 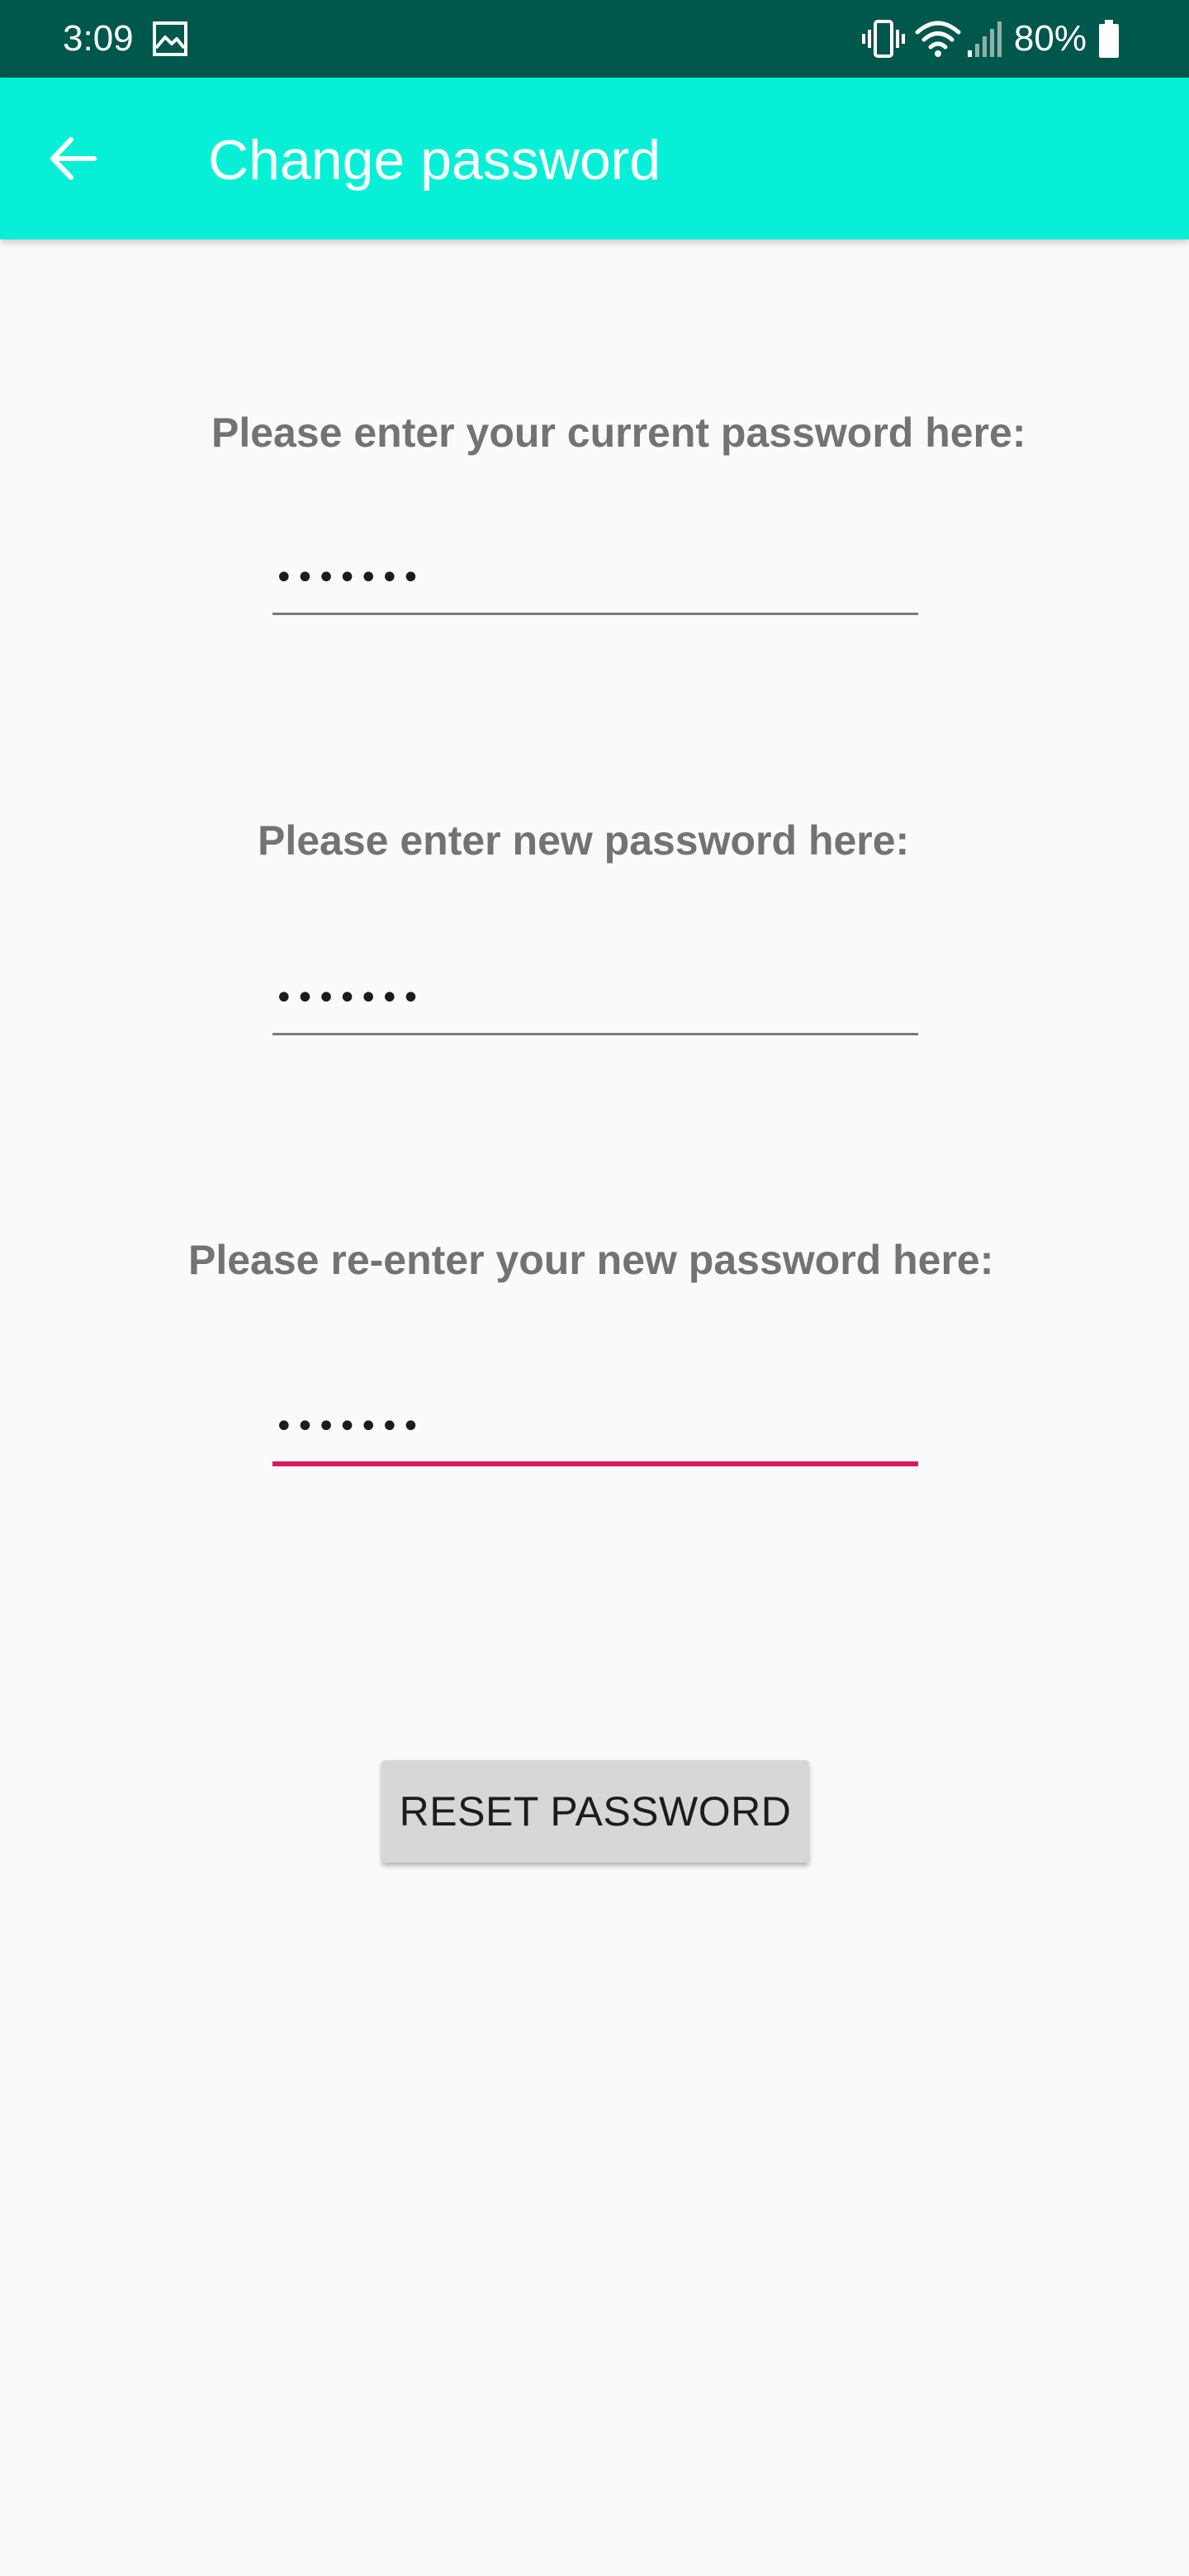 I want to click on confirm-password-field: •••••••, so click(x=595, y=1422).